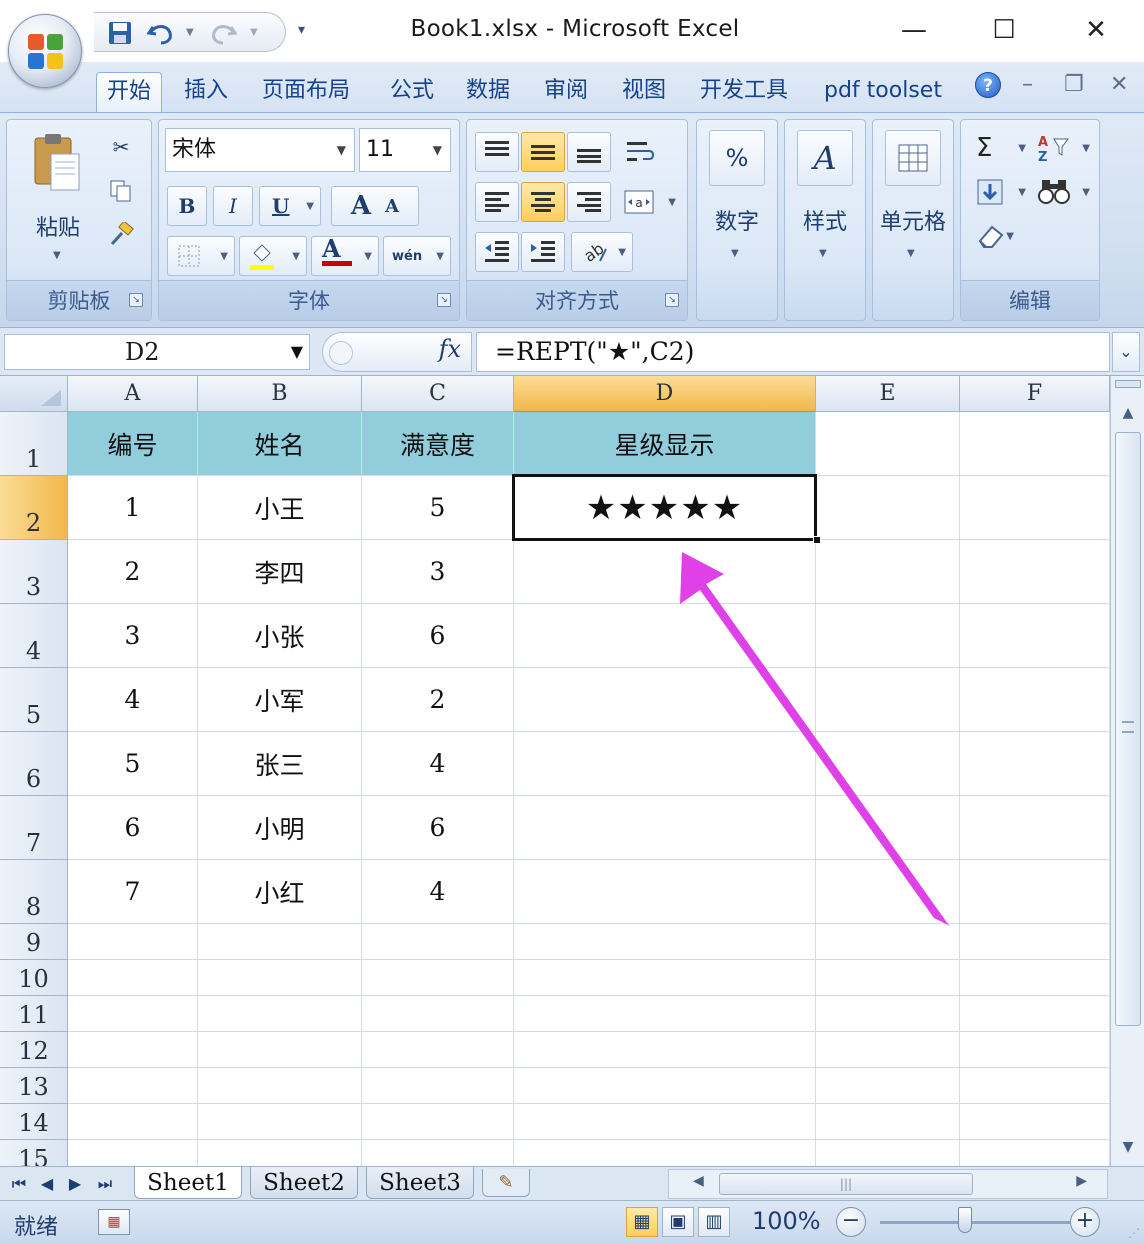  I want to click on cell-f6, so click(1035, 764).